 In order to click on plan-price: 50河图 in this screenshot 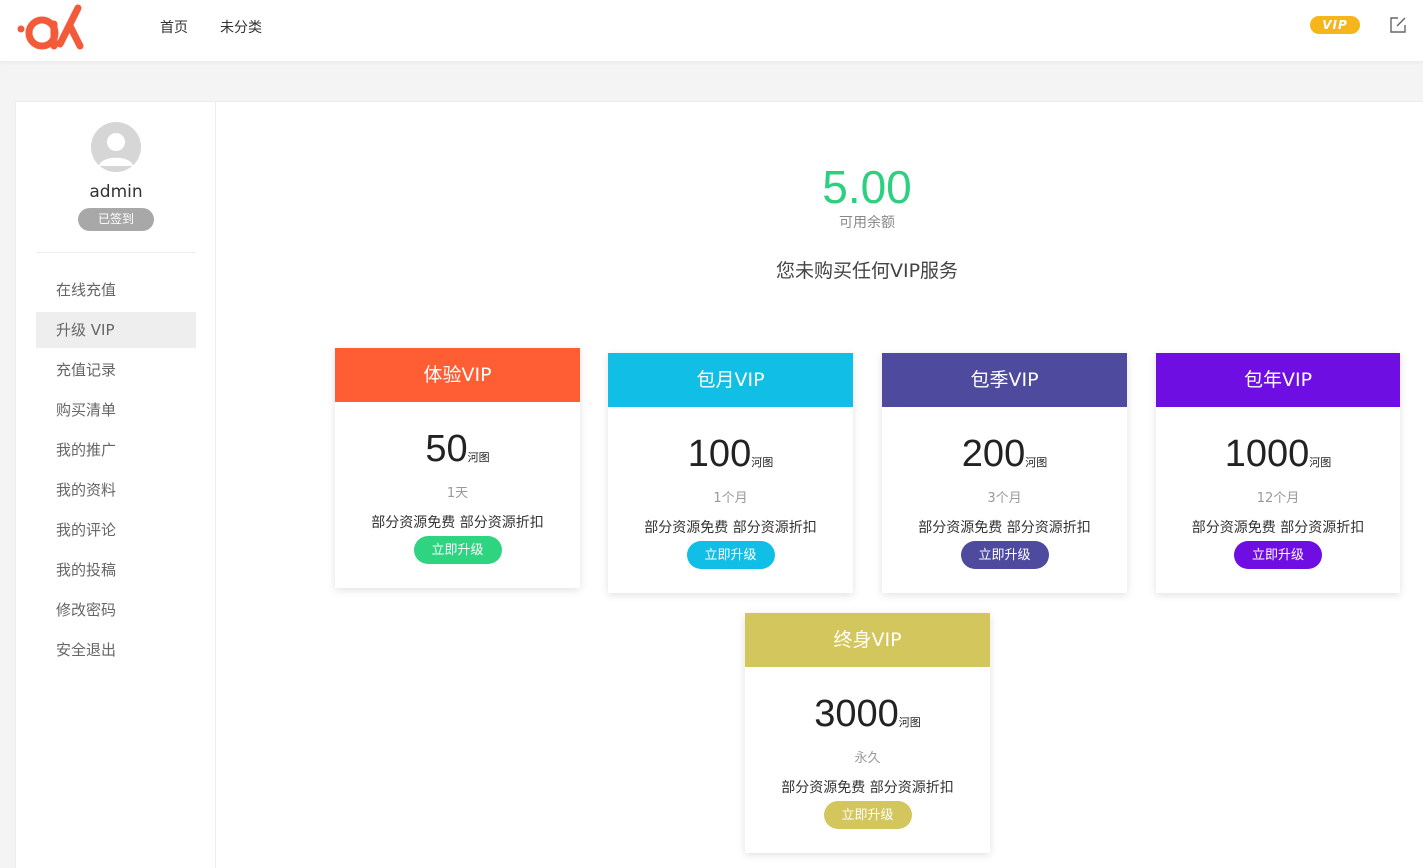, I will do `click(457, 449)`.